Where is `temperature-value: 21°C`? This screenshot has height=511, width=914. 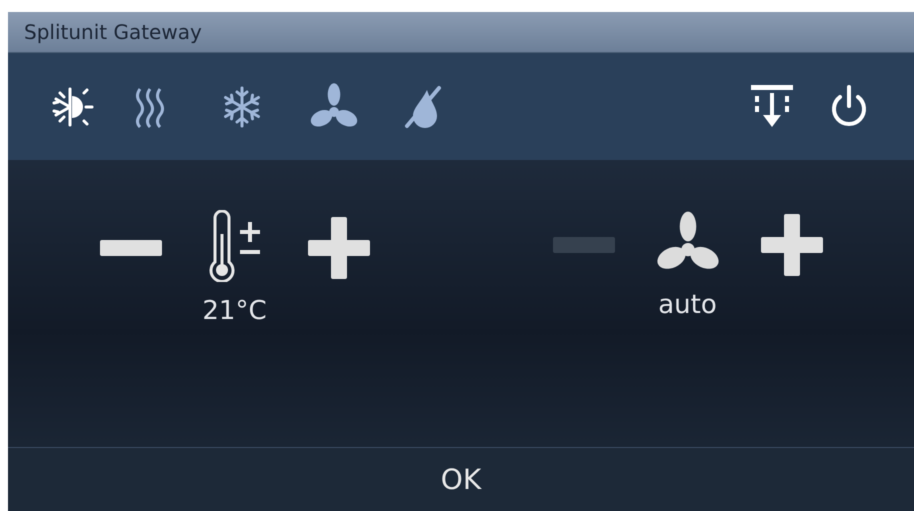 temperature-value: 21°C is located at coordinates (234, 311).